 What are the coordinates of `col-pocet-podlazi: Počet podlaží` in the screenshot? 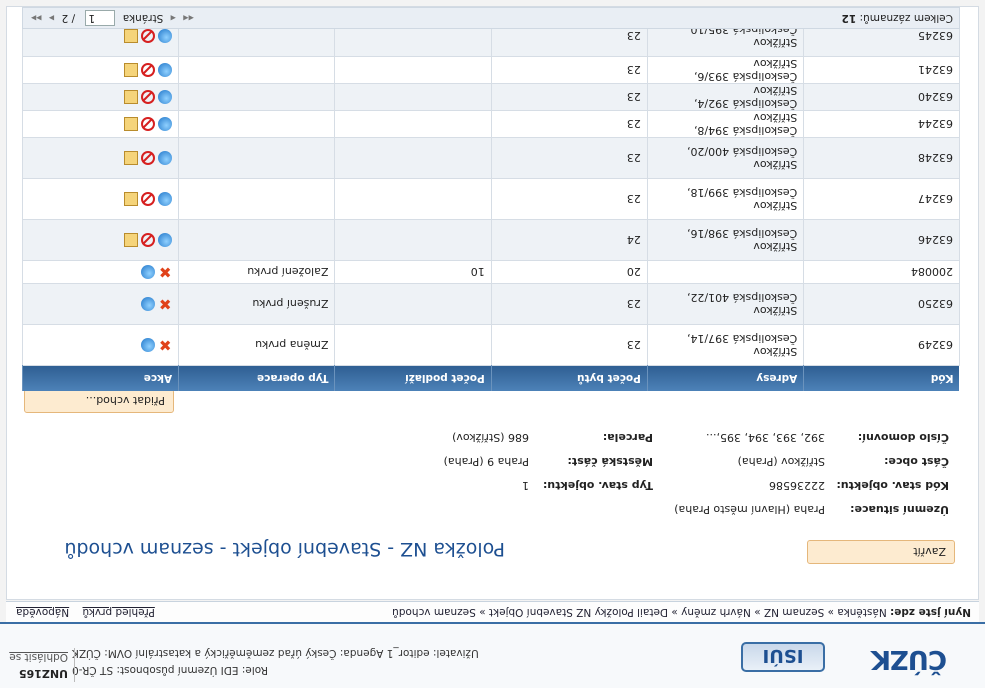 It's located at (413, 378).